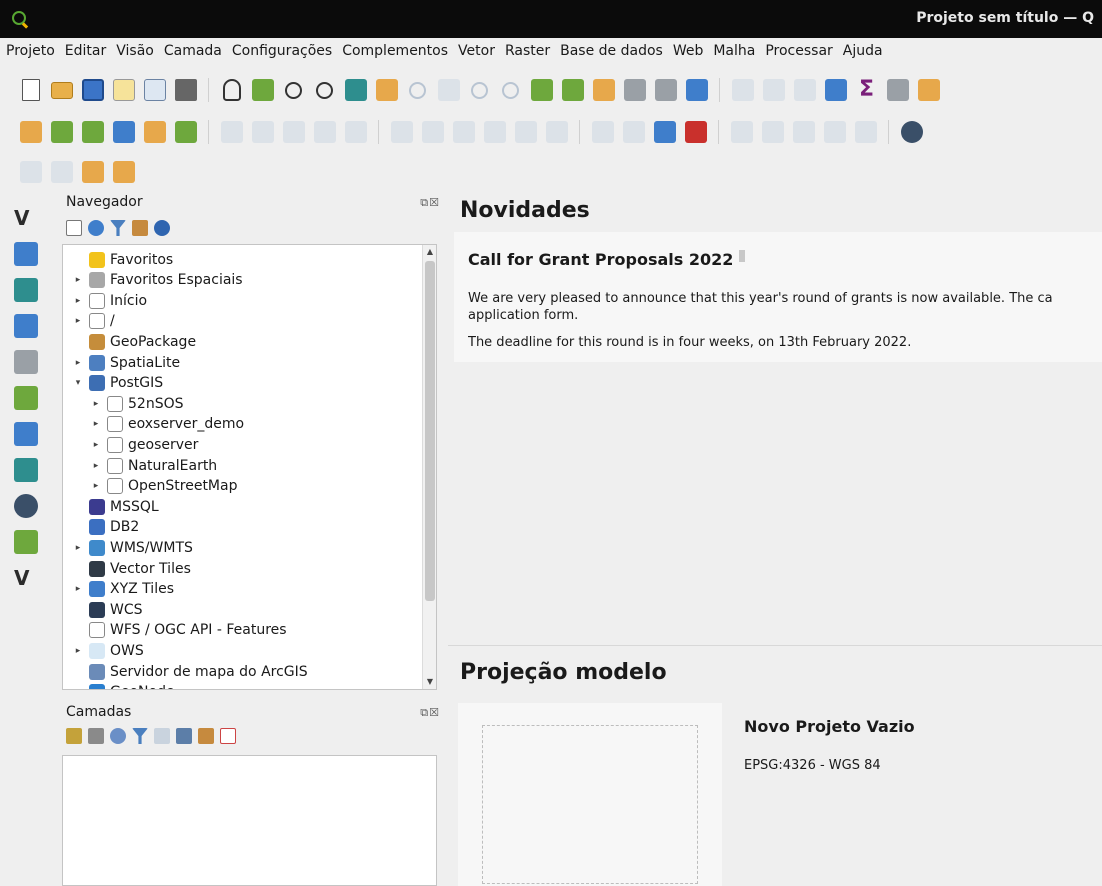 This screenshot has height=886, width=1102. I want to click on remove-layer-icon, so click(228, 736).